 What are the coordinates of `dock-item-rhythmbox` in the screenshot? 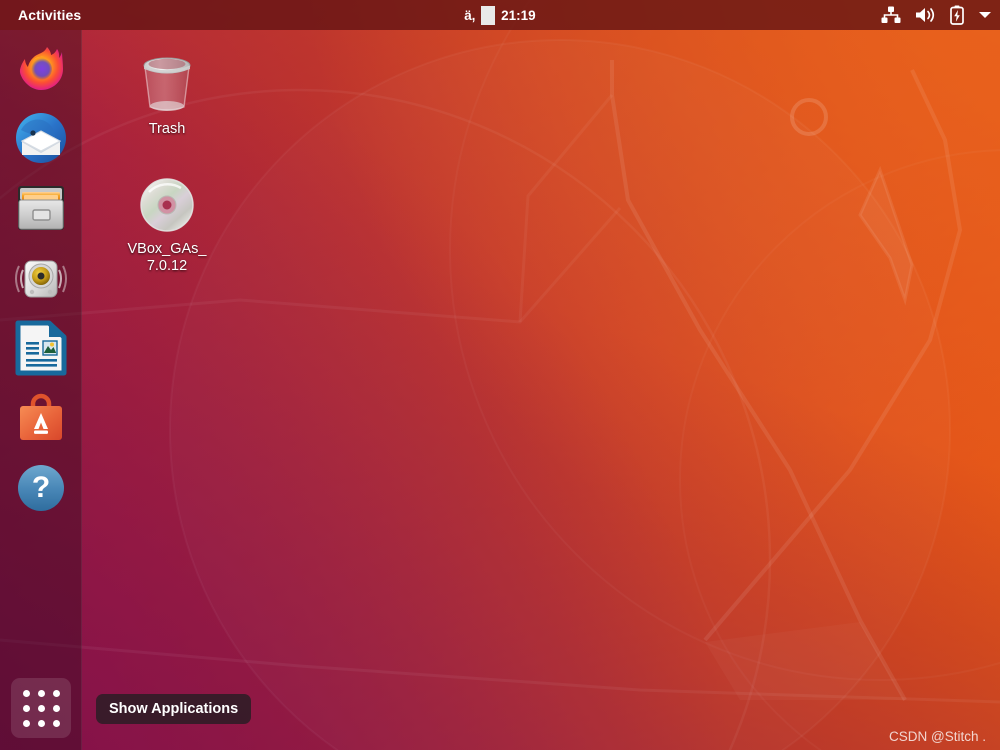 It's located at (41, 278).